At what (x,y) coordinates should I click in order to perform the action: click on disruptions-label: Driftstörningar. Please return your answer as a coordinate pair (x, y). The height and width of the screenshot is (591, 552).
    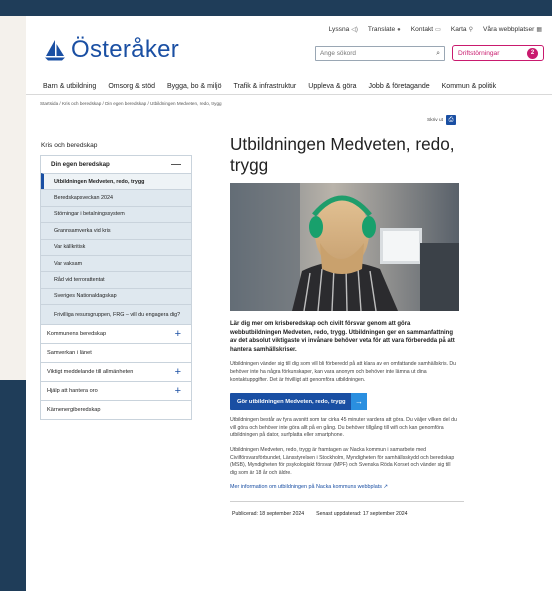
    Looking at the image, I should click on (479, 53).